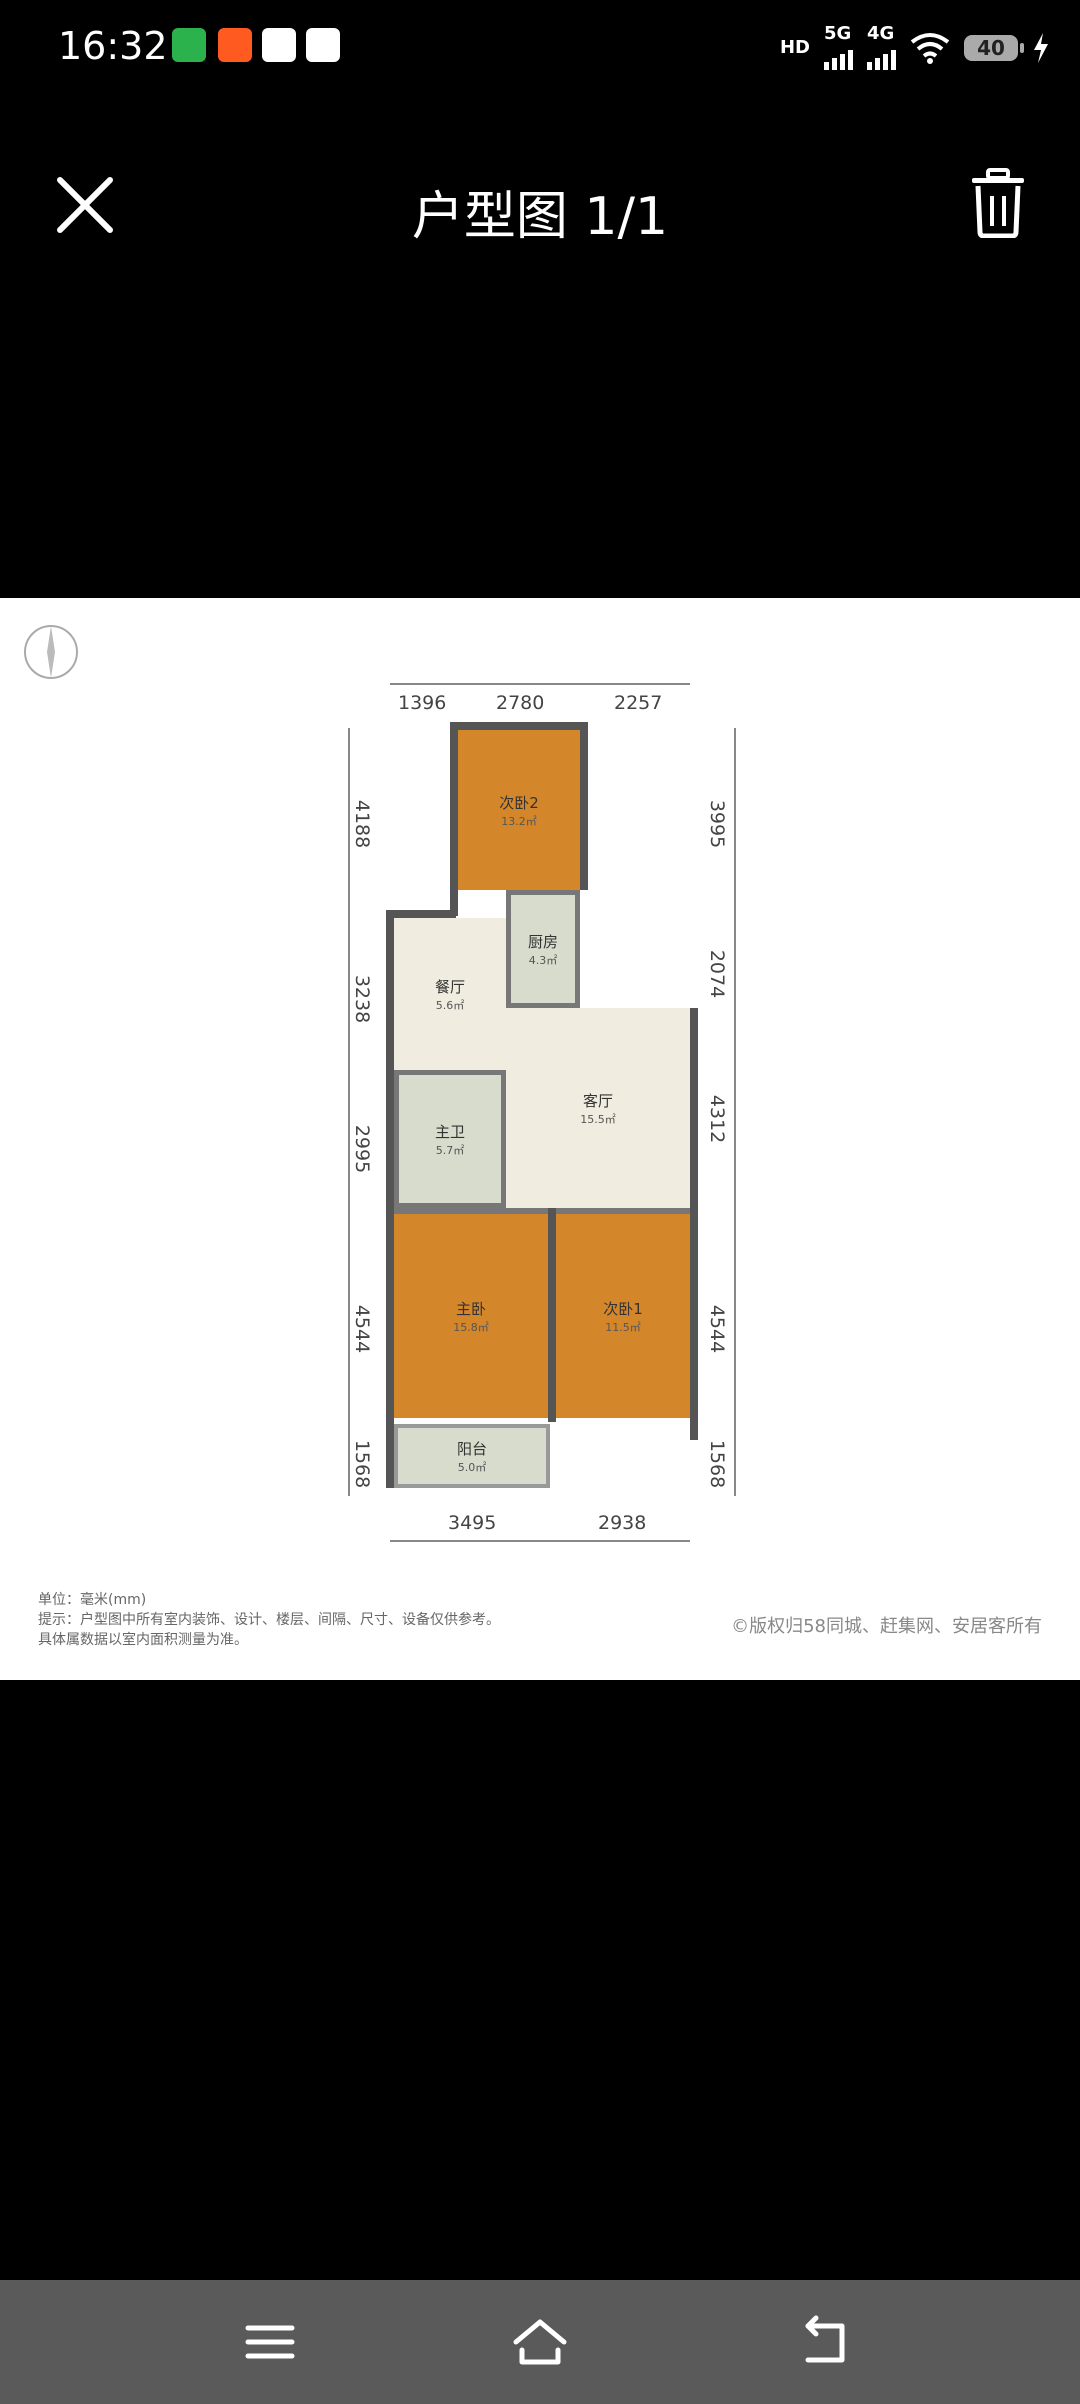 This screenshot has height=2404, width=1080. I want to click on battery-level: 40, so click(991, 48).